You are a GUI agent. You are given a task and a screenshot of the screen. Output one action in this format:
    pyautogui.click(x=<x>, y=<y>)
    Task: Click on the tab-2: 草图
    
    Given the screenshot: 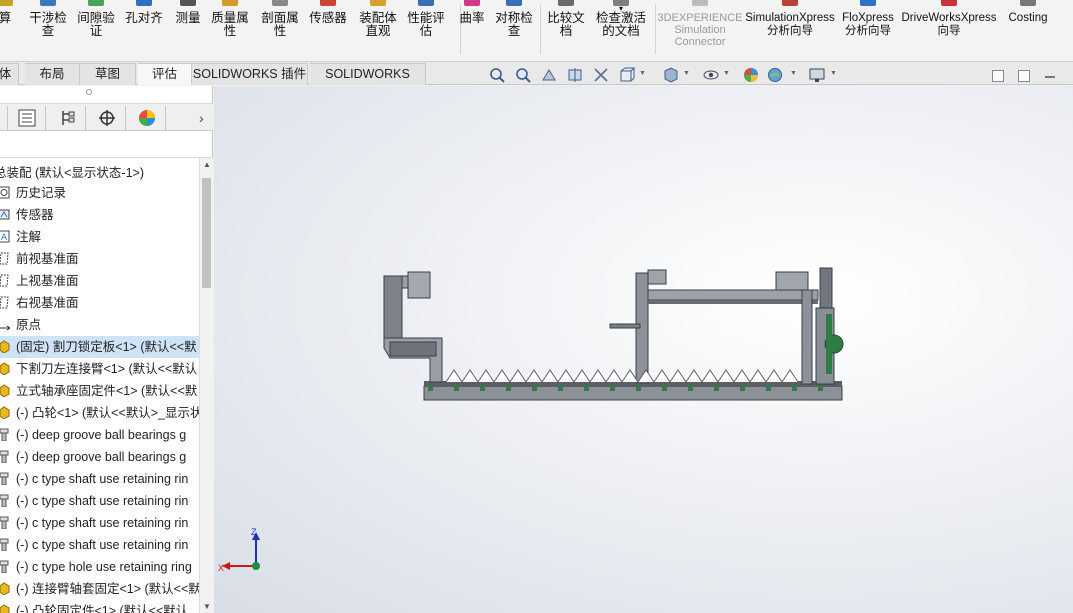 What is the action you would take?
    pyautogui.click(x=108, y=74)
    